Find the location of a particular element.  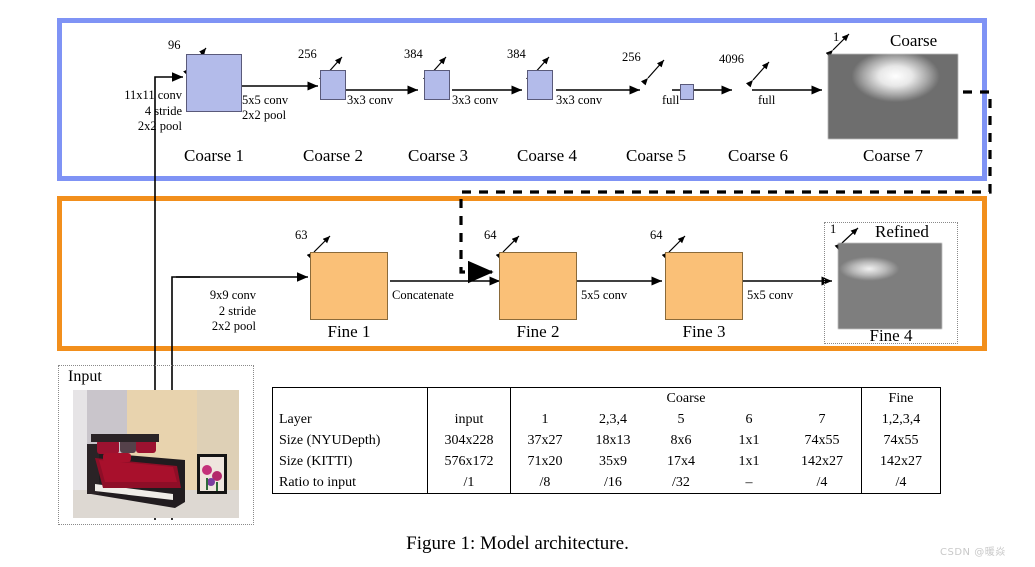

cell-kitti-c7: 142x27 is located at coordinates (822, 461).